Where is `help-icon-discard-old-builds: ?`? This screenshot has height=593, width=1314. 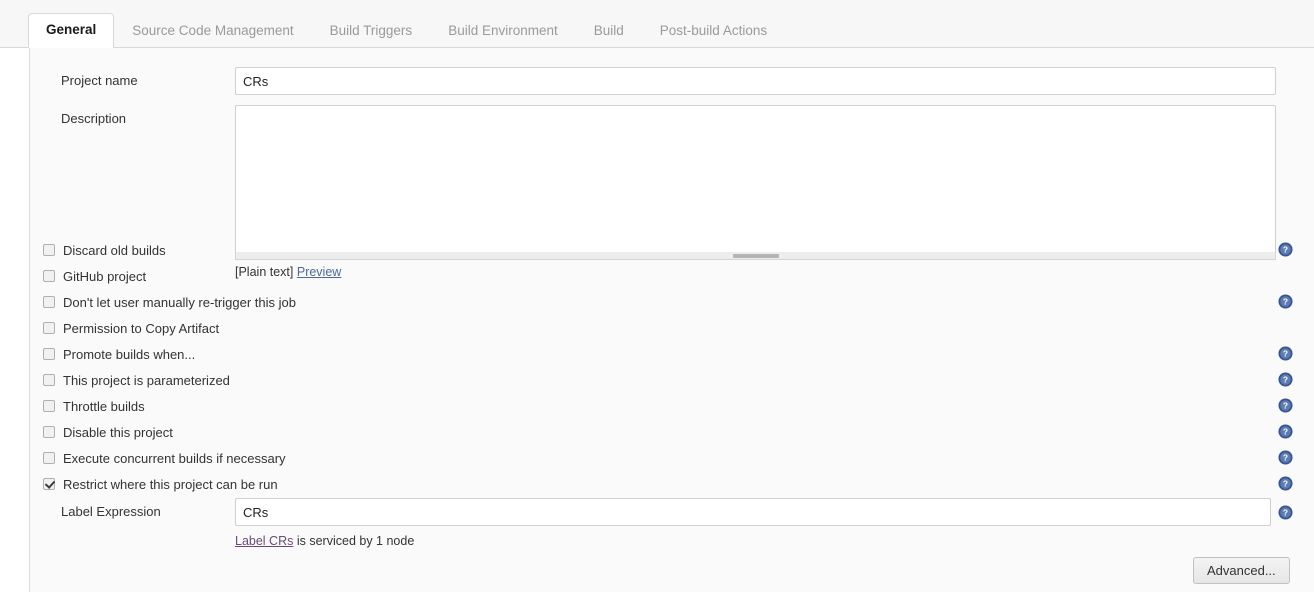 help-icon-discard-old-builds: ? is located at coordinates (1285, 249).